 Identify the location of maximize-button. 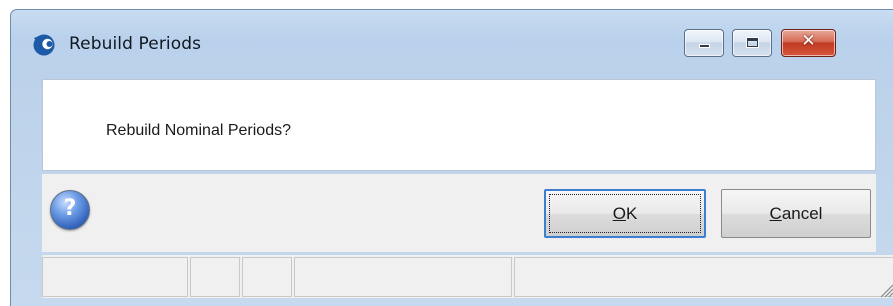
(752, 43).